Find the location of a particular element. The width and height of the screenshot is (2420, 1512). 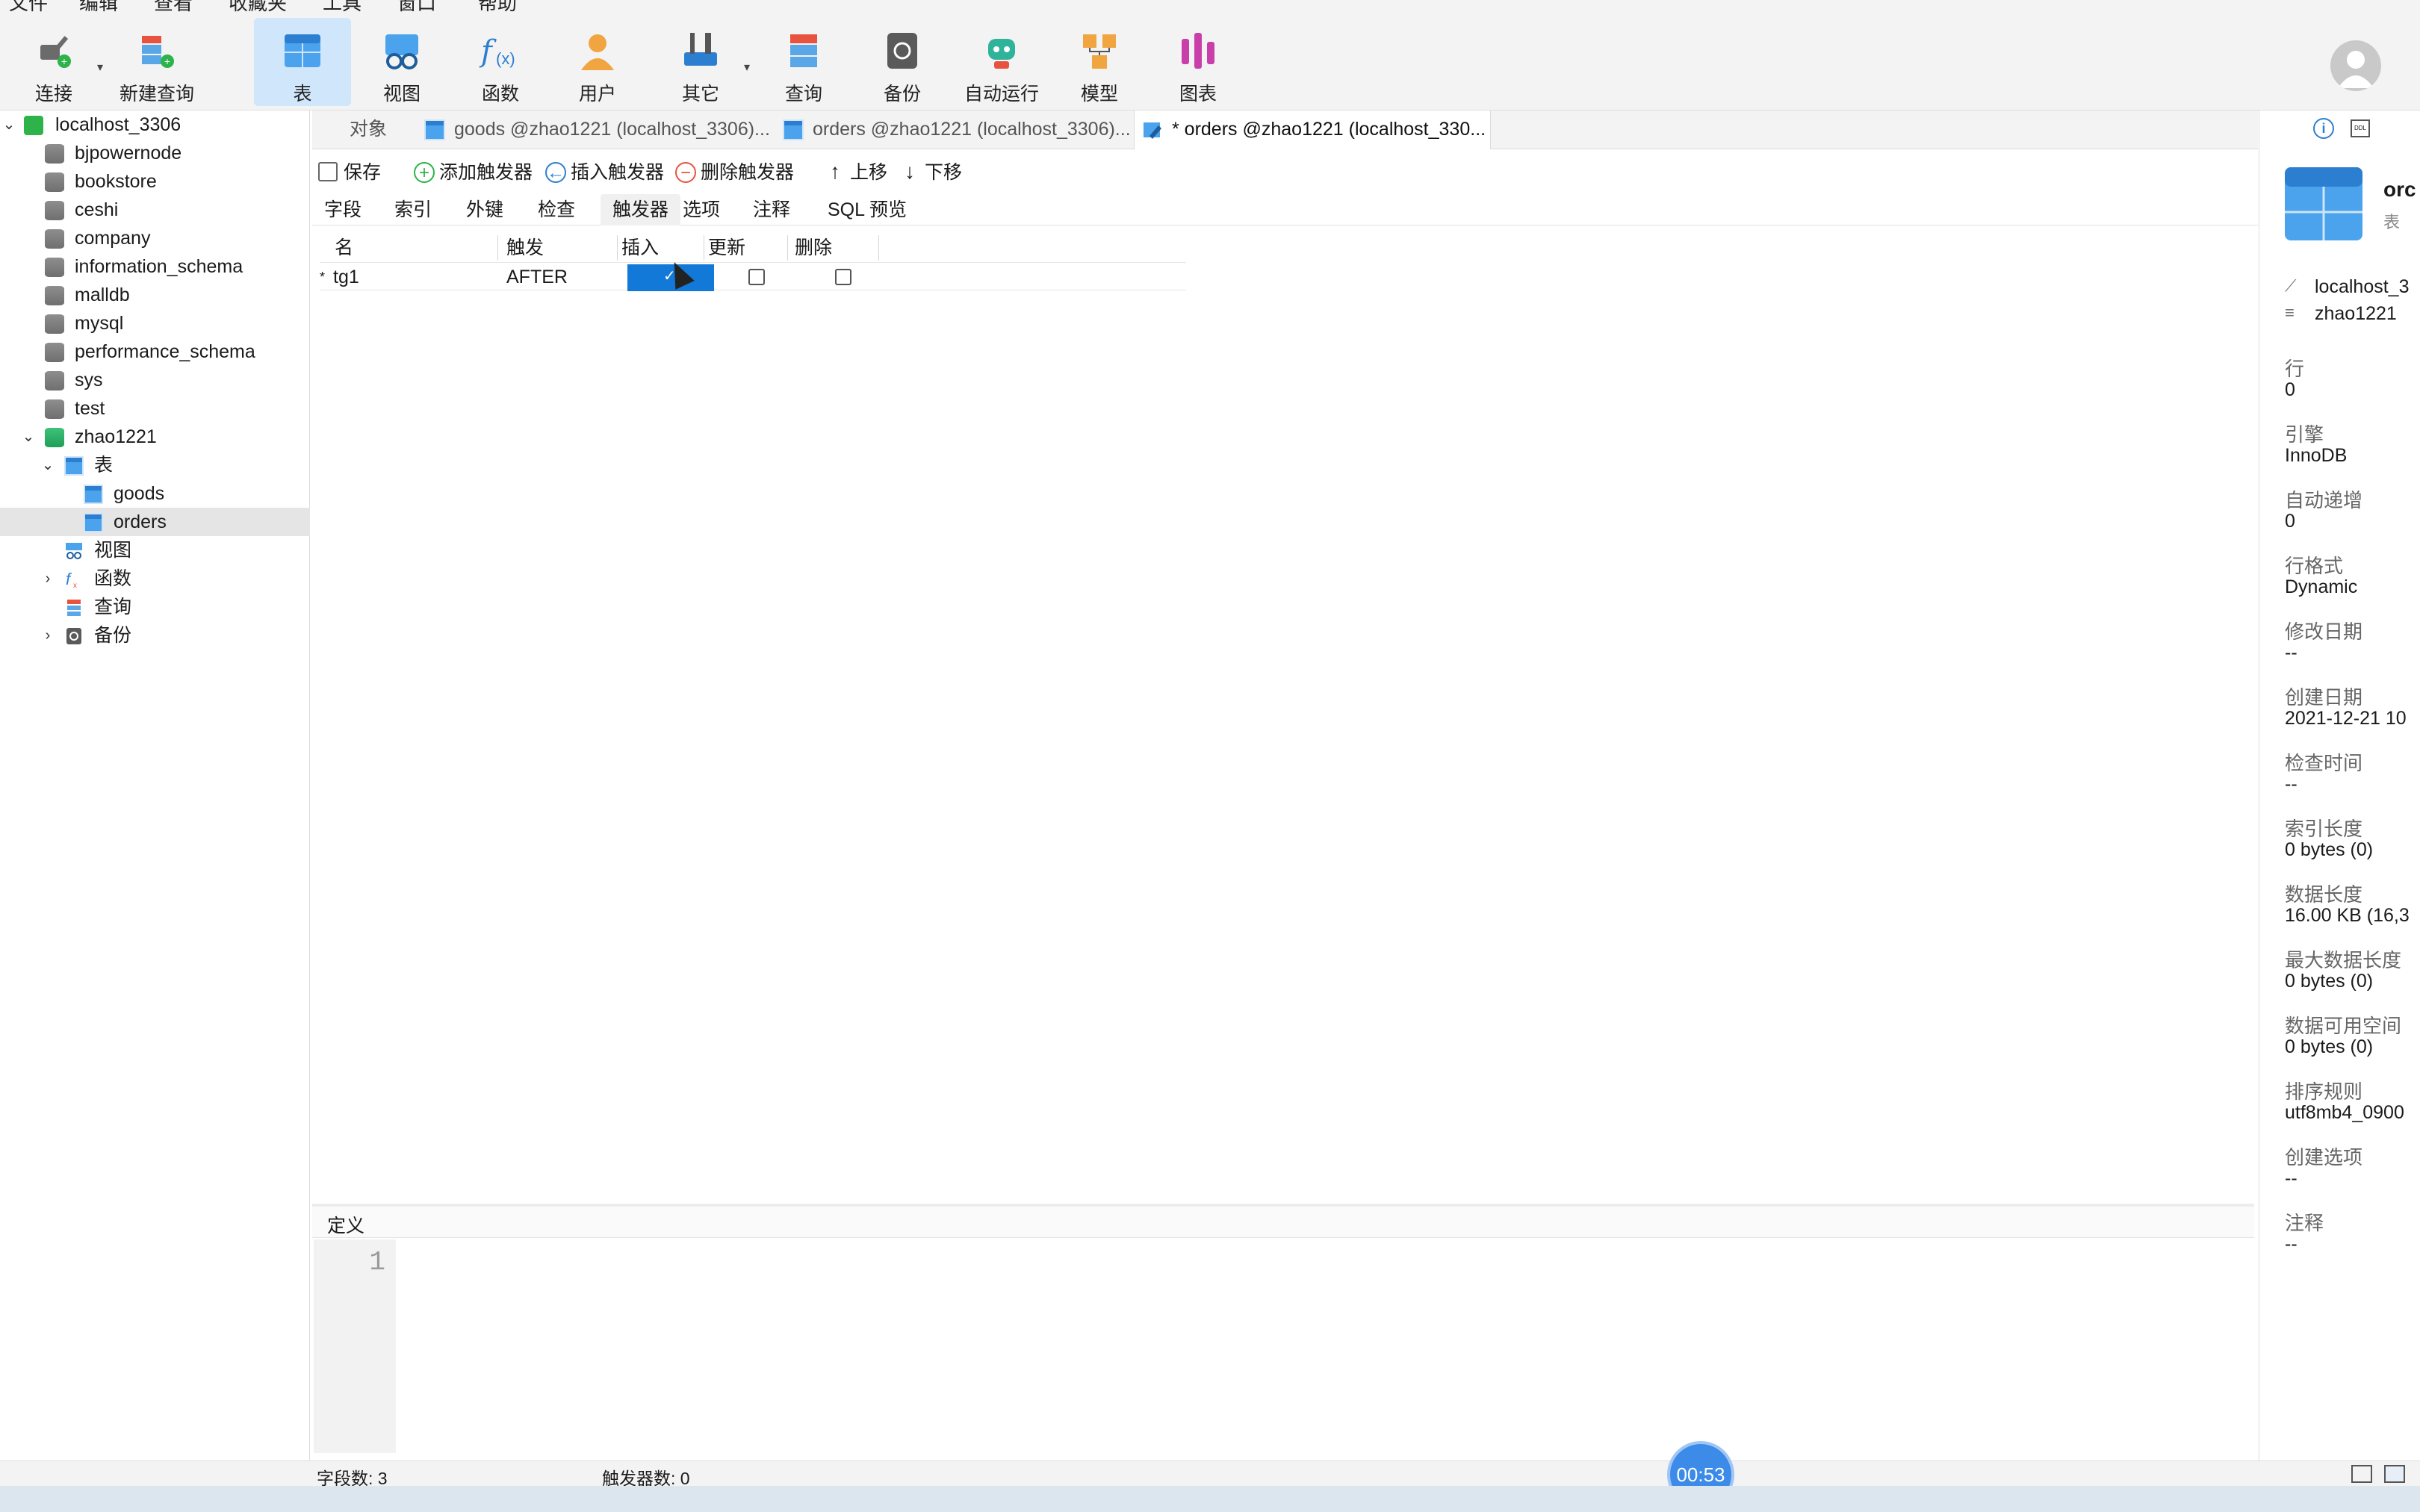

connect-button: + 连接 is located at coordinates (54, 62).